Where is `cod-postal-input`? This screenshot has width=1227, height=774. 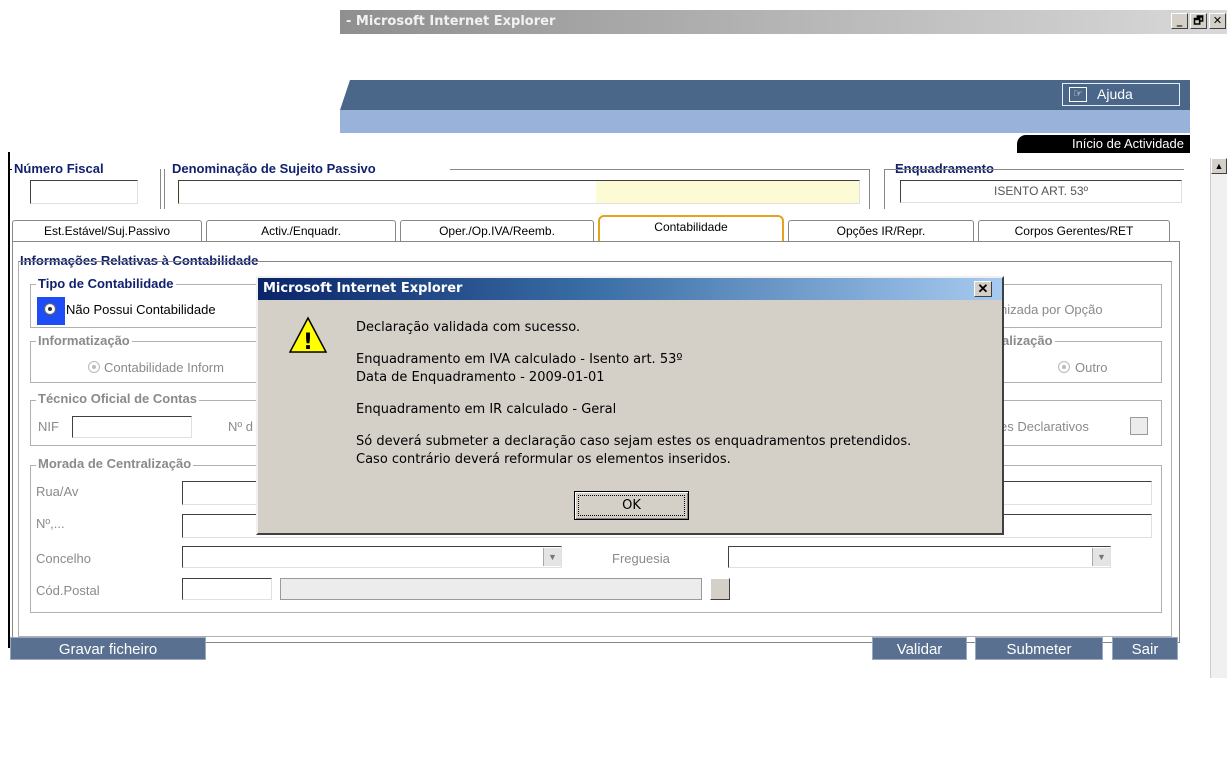
cod-postal-input is located at coordinates (227, 589).